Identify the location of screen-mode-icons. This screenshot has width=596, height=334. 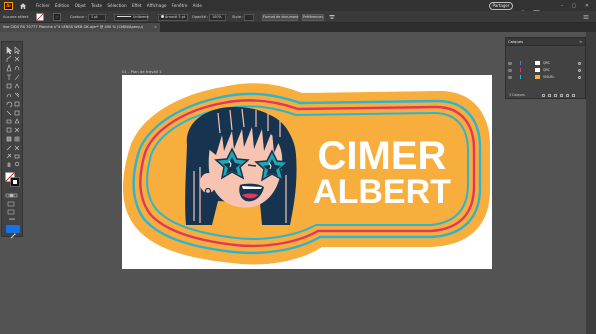
(13, 207).